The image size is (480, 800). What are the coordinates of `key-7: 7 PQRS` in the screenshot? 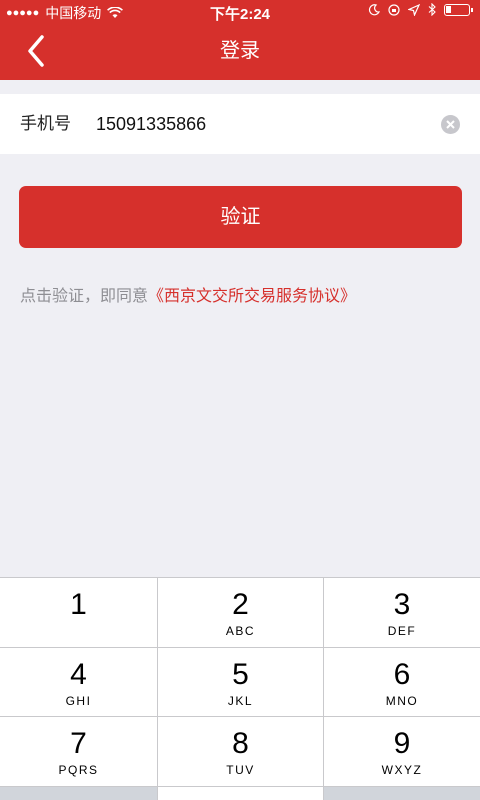 It's located at (79, 752).